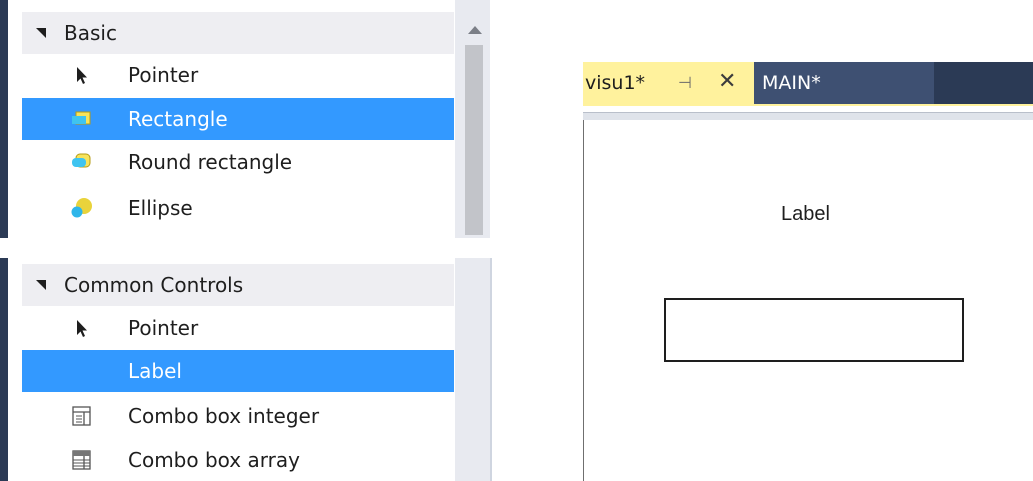 The image size is (1033, 481). Describe the element at coordinates (81, 118) in the screenshot. I see `rectangle-icon` at that location.